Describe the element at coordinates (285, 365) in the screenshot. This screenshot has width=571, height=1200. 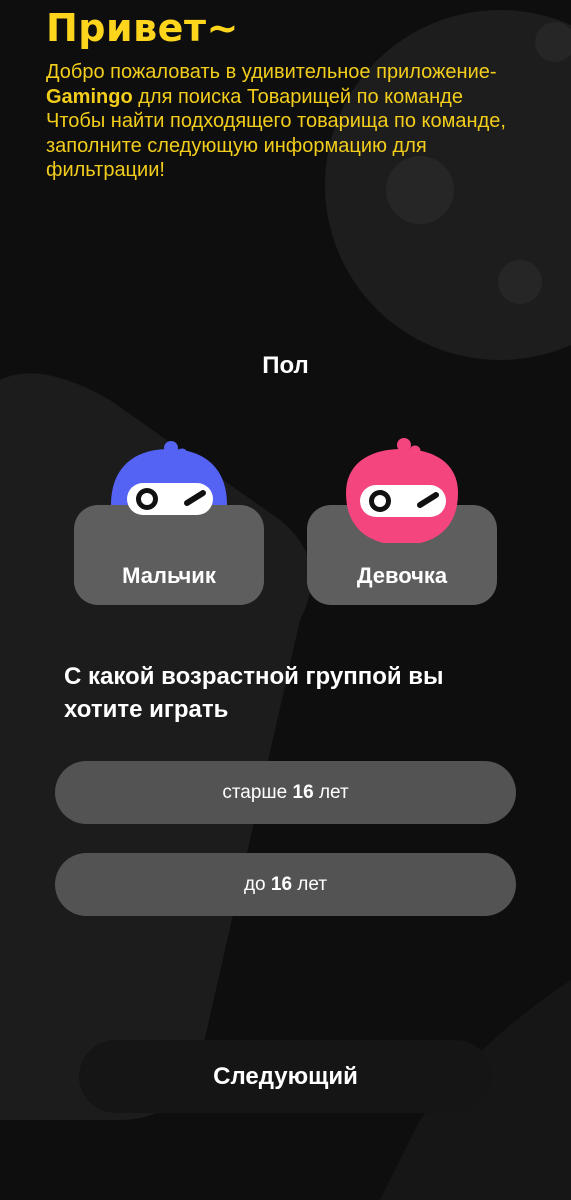
I see `gender-label: Пол` at that location.